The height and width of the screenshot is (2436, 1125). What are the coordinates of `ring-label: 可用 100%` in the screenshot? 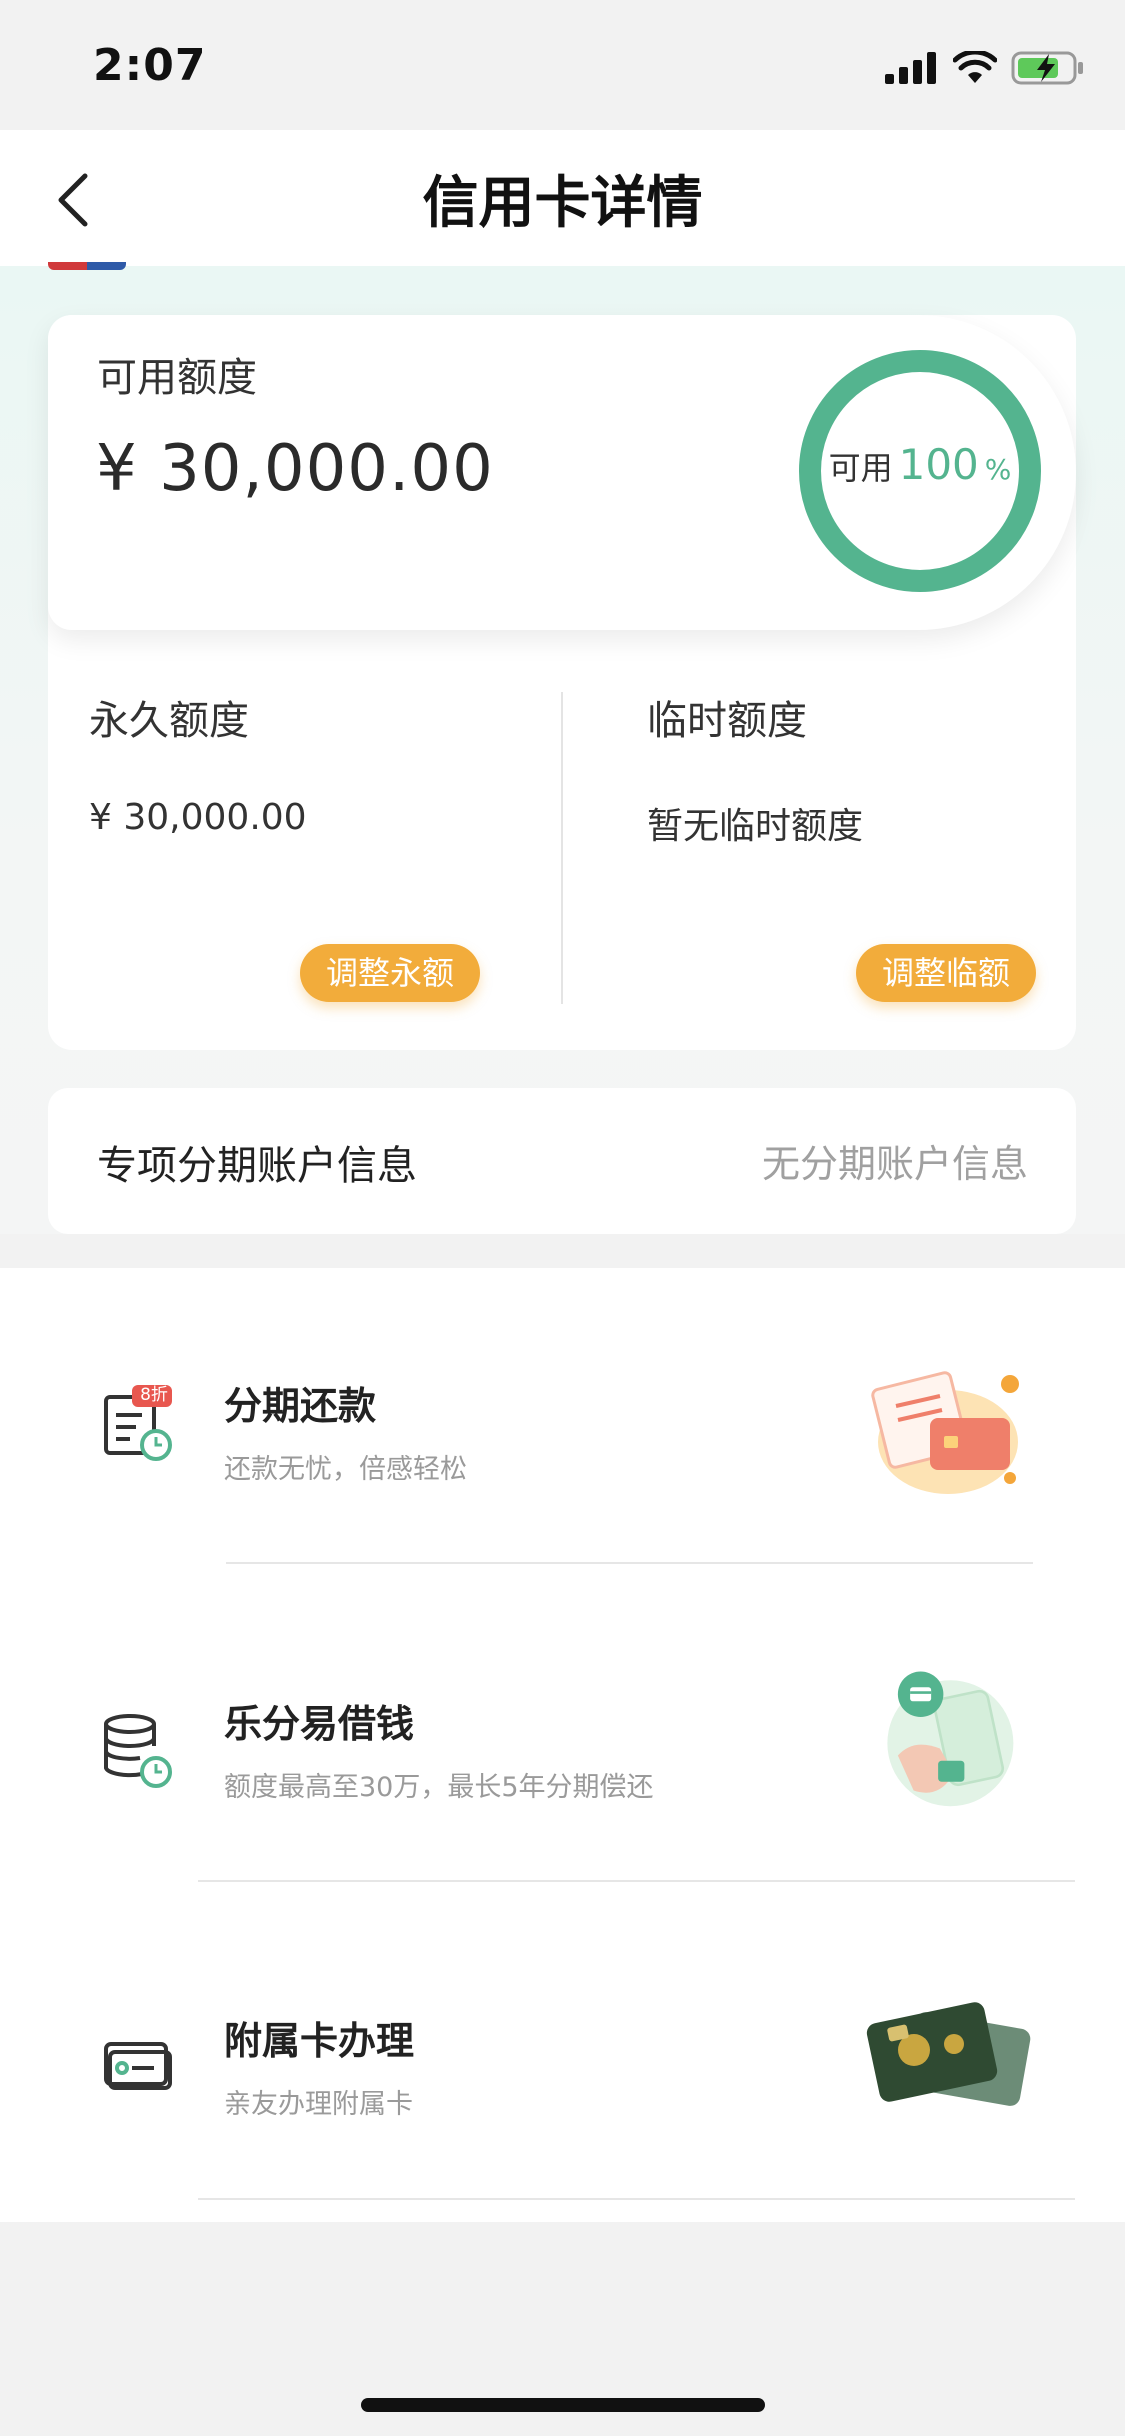 It's located at (920, 464).